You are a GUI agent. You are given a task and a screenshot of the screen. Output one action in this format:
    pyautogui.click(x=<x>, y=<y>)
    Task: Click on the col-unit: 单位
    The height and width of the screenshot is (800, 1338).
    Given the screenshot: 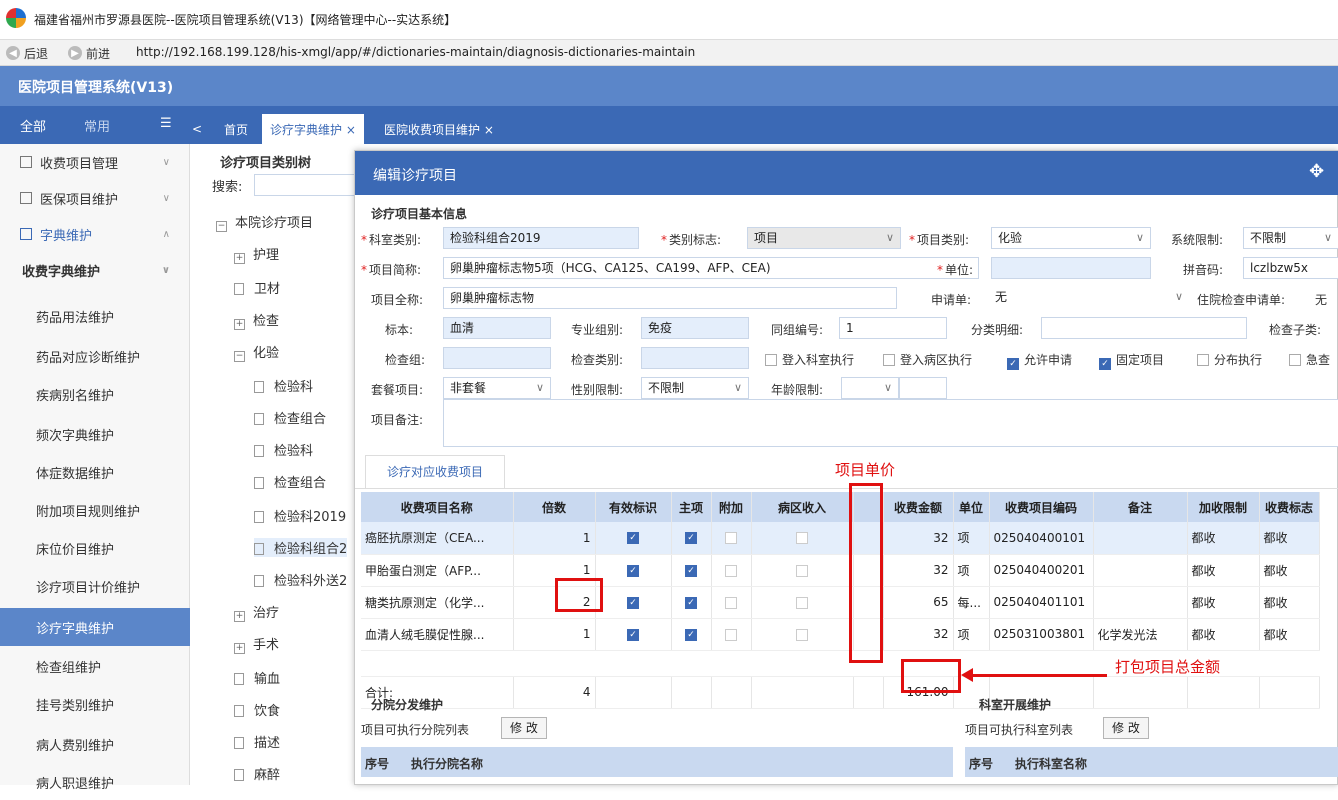 What is the action you would take?
    pyautogui.click(x=971, y=507)
    